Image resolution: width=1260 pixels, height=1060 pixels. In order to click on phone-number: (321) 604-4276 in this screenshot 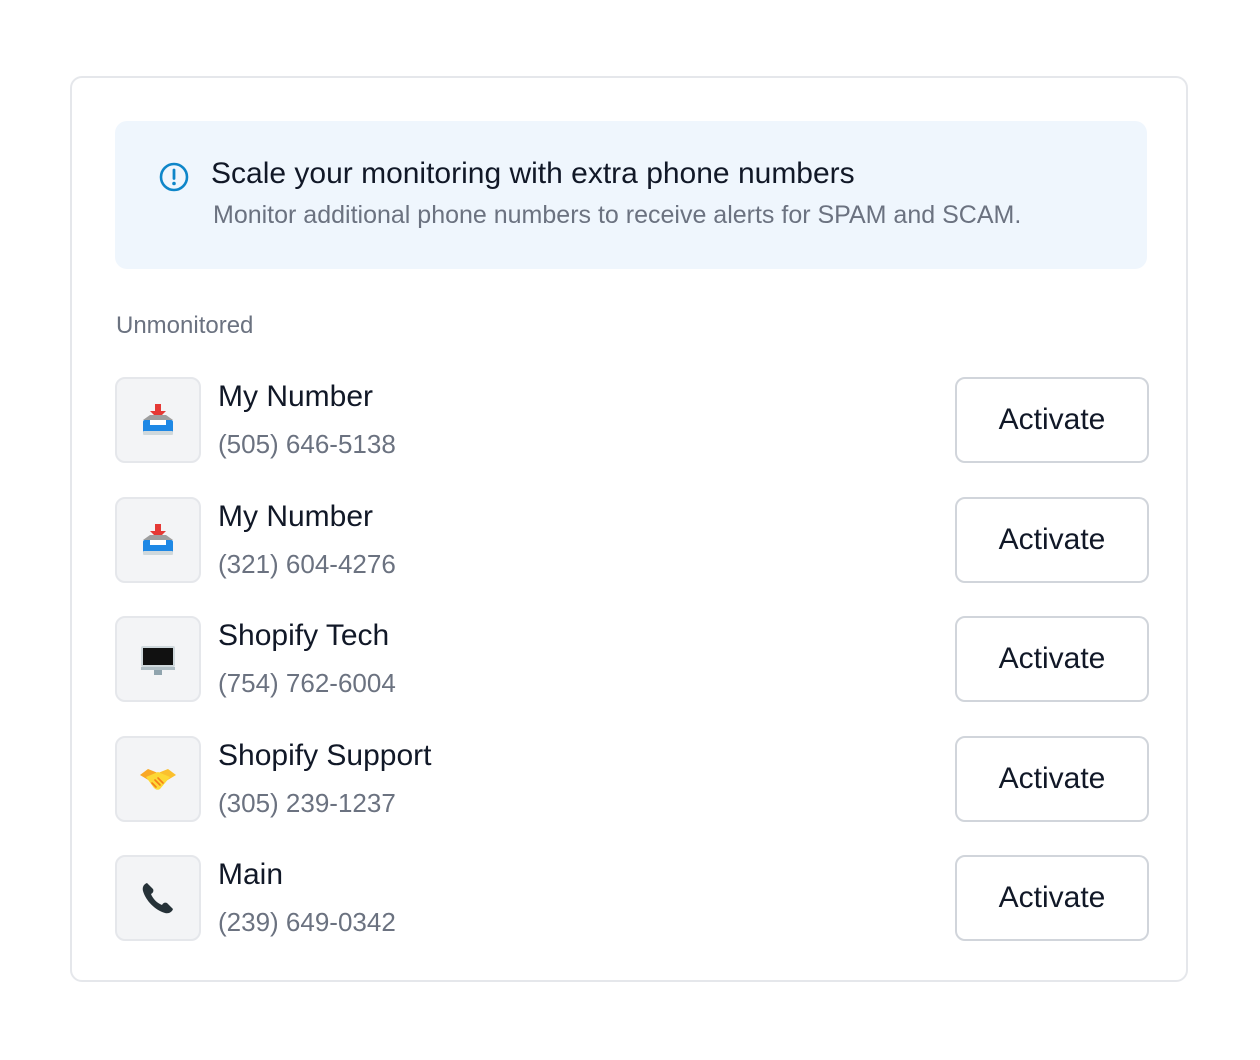, I will do `click(307, 563)`.